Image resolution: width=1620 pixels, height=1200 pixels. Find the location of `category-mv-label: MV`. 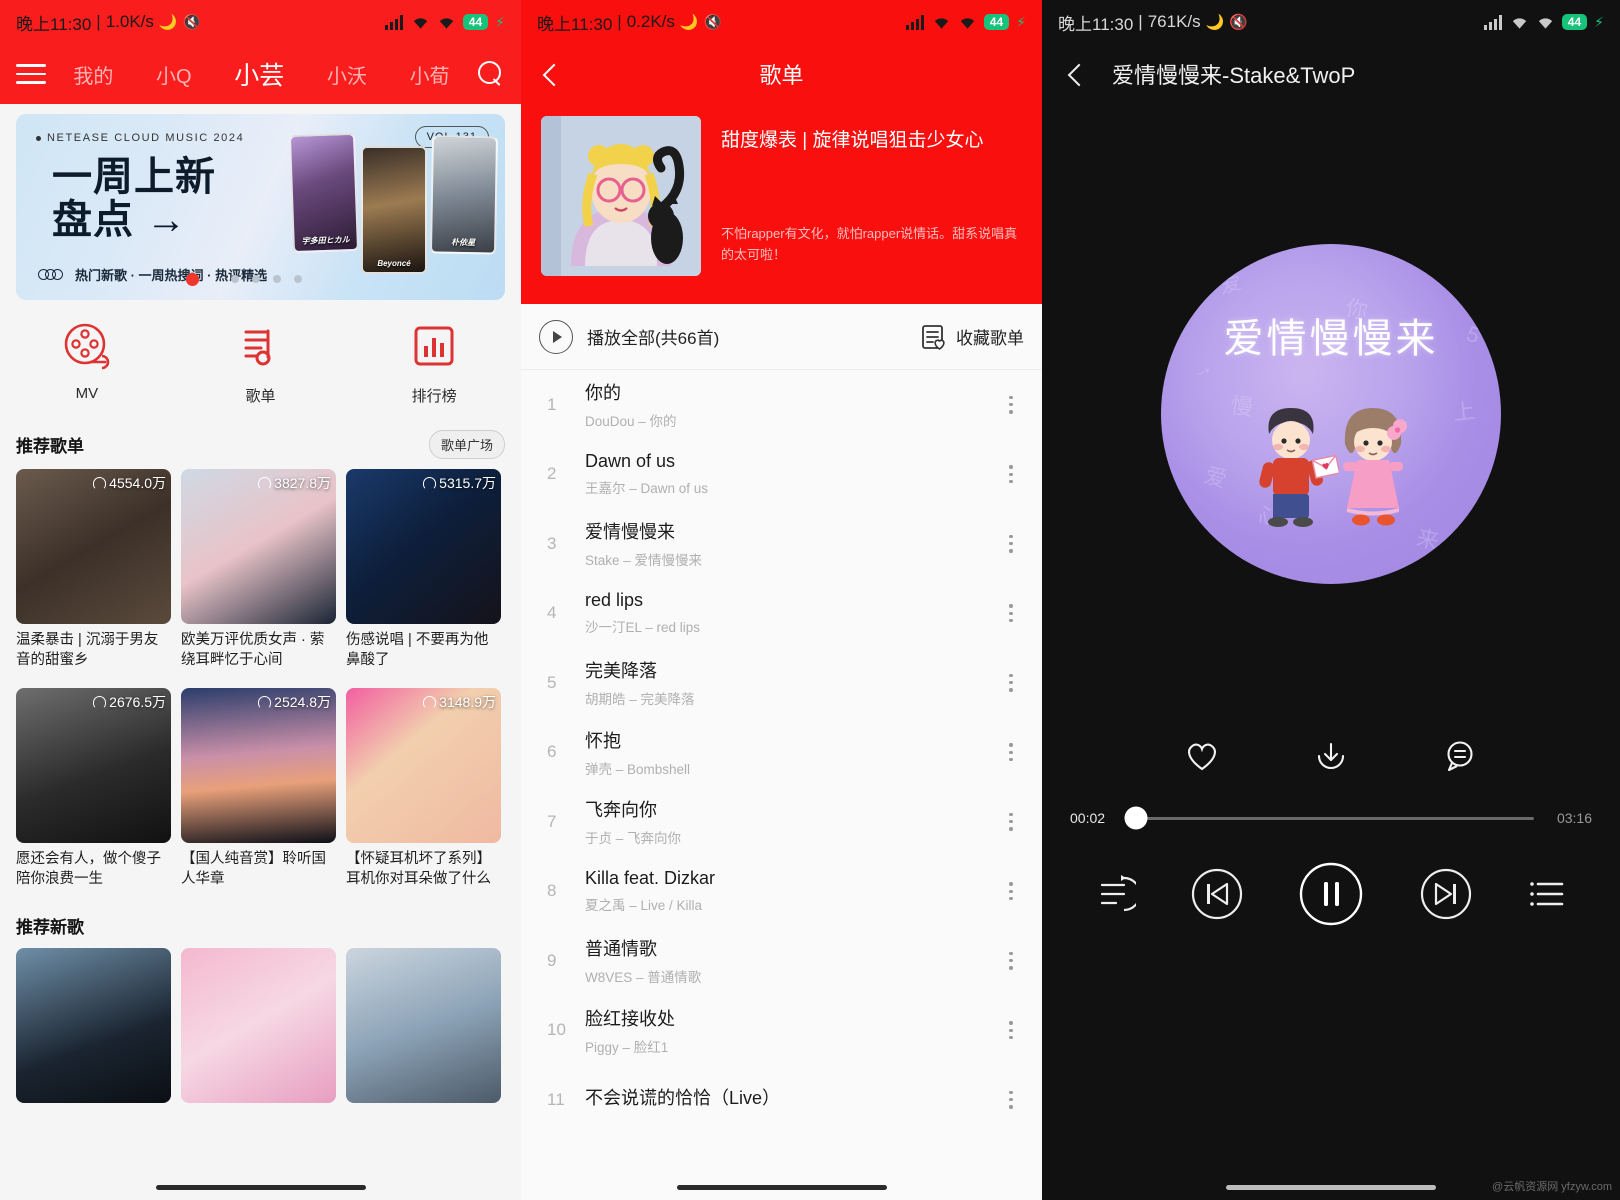

category-mv-label: MV is located at coordinates (87, 393).